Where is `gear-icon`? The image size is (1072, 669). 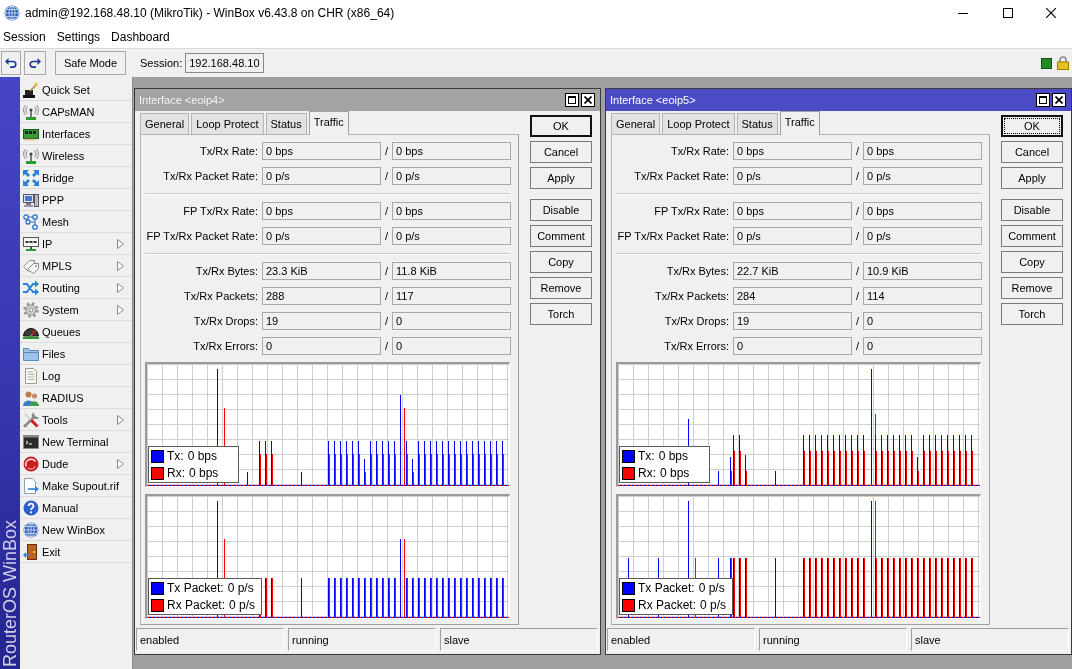
gear-icon is located at coordinates (31, 309).